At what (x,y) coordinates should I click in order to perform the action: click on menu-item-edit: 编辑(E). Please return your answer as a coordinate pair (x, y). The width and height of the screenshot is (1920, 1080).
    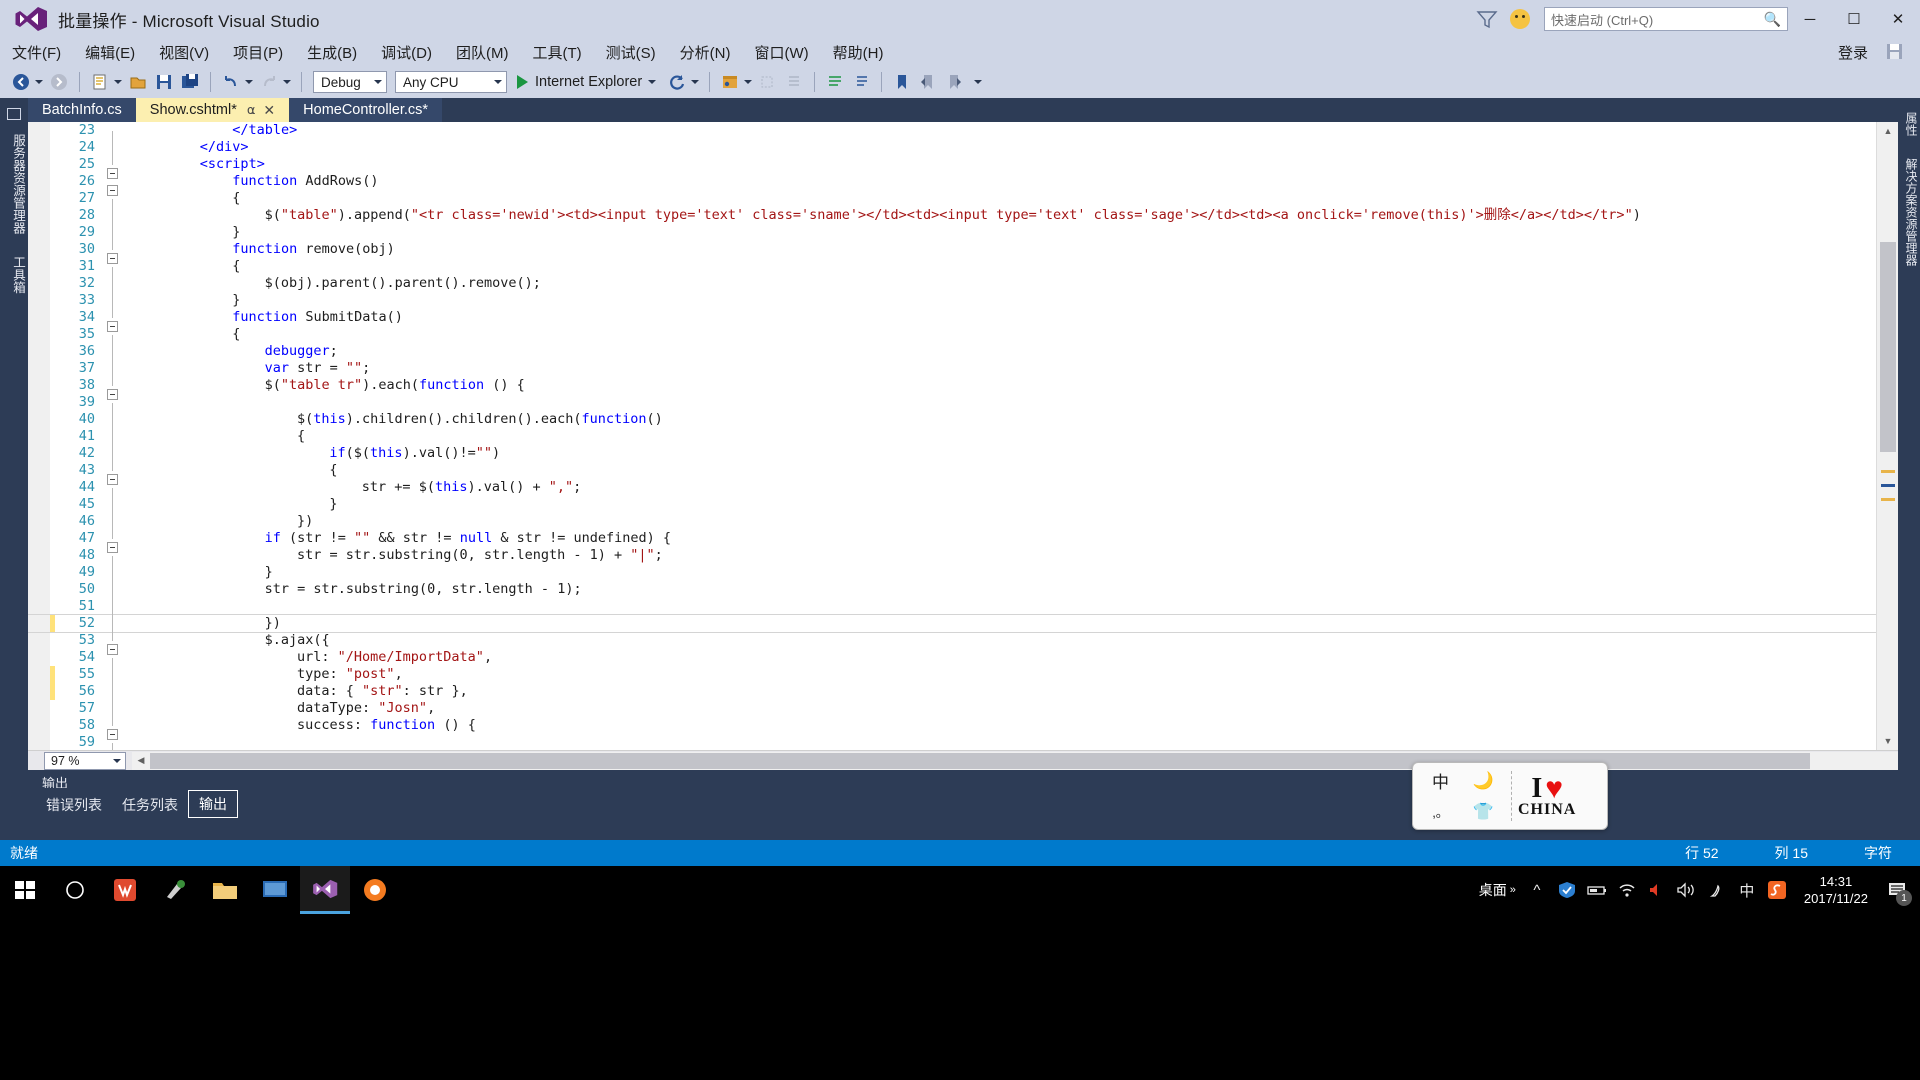
    Looking at the image, I should click on (110, 52).